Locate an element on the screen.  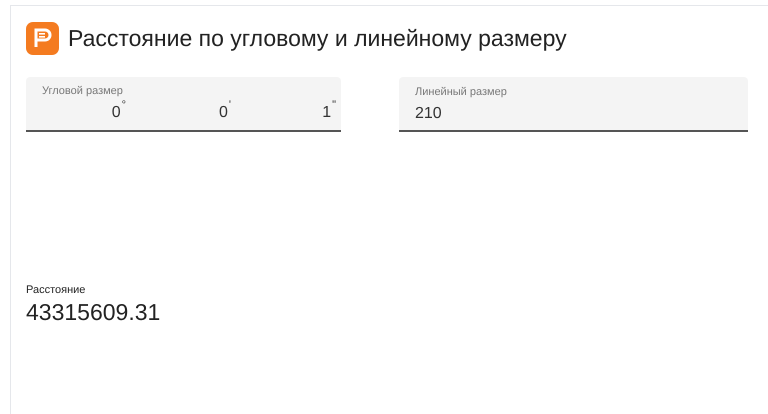
app-logo-icon is located at coordinates (42, 38).